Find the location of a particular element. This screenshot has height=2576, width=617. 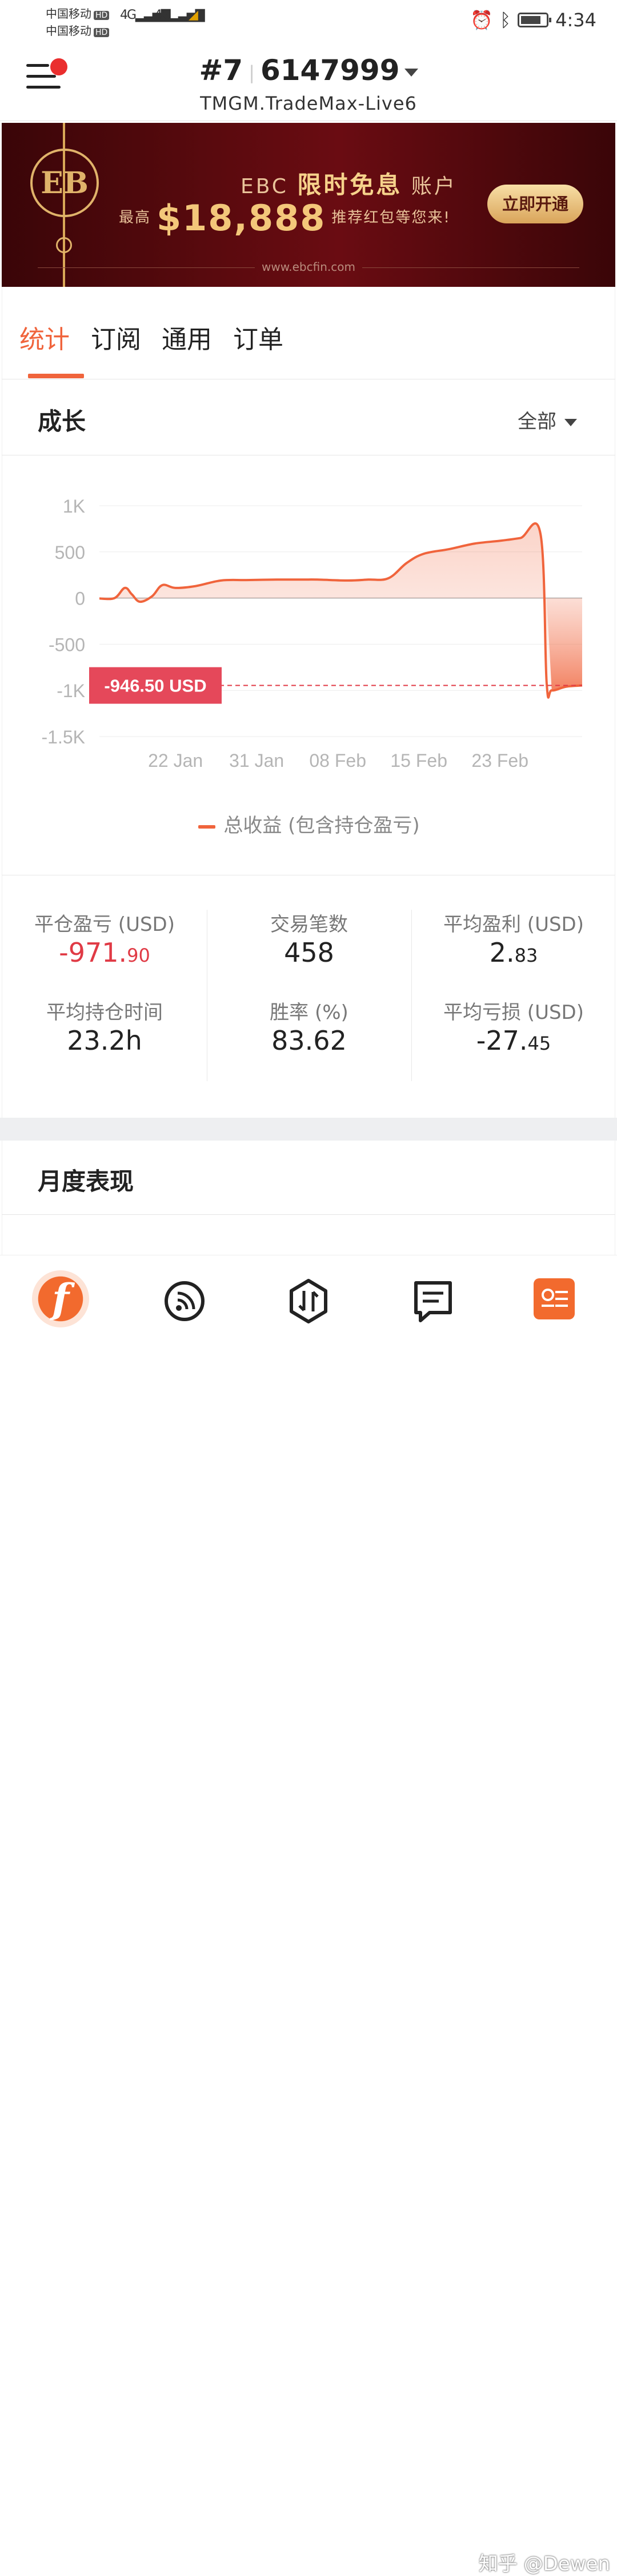

bluetooth-icon: ᛒ is located at coordinates (505, 20).